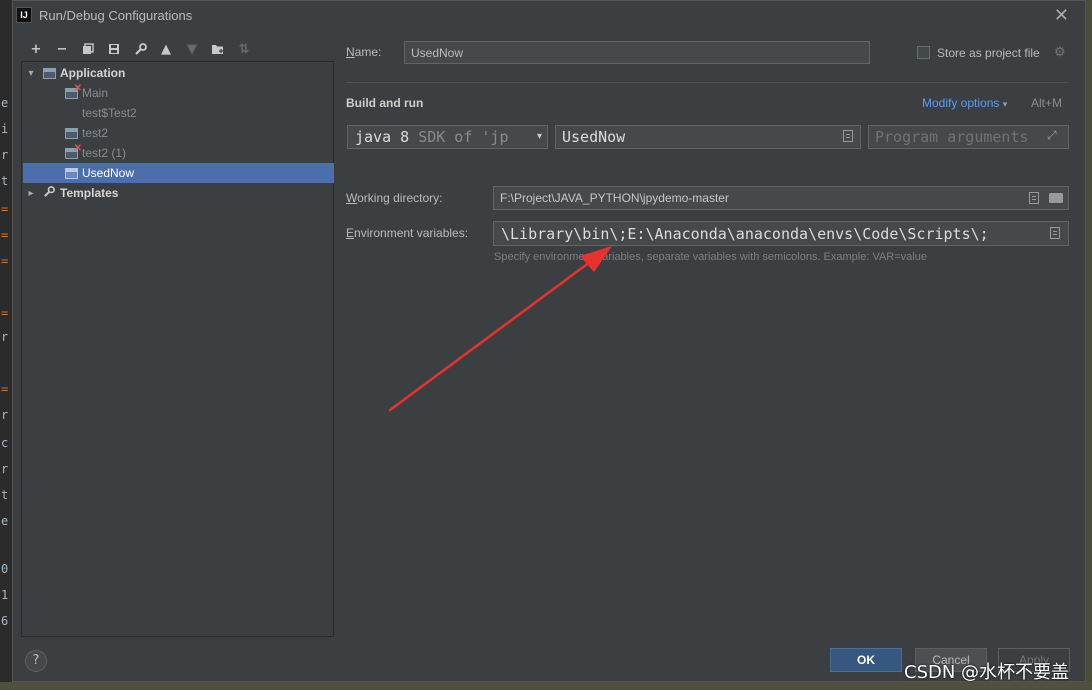 The image size is (1092, 690). I want to click on working-dir-value: F:\Project\JAVA_PYTHON\jpydemo-master, so click(614, 198).